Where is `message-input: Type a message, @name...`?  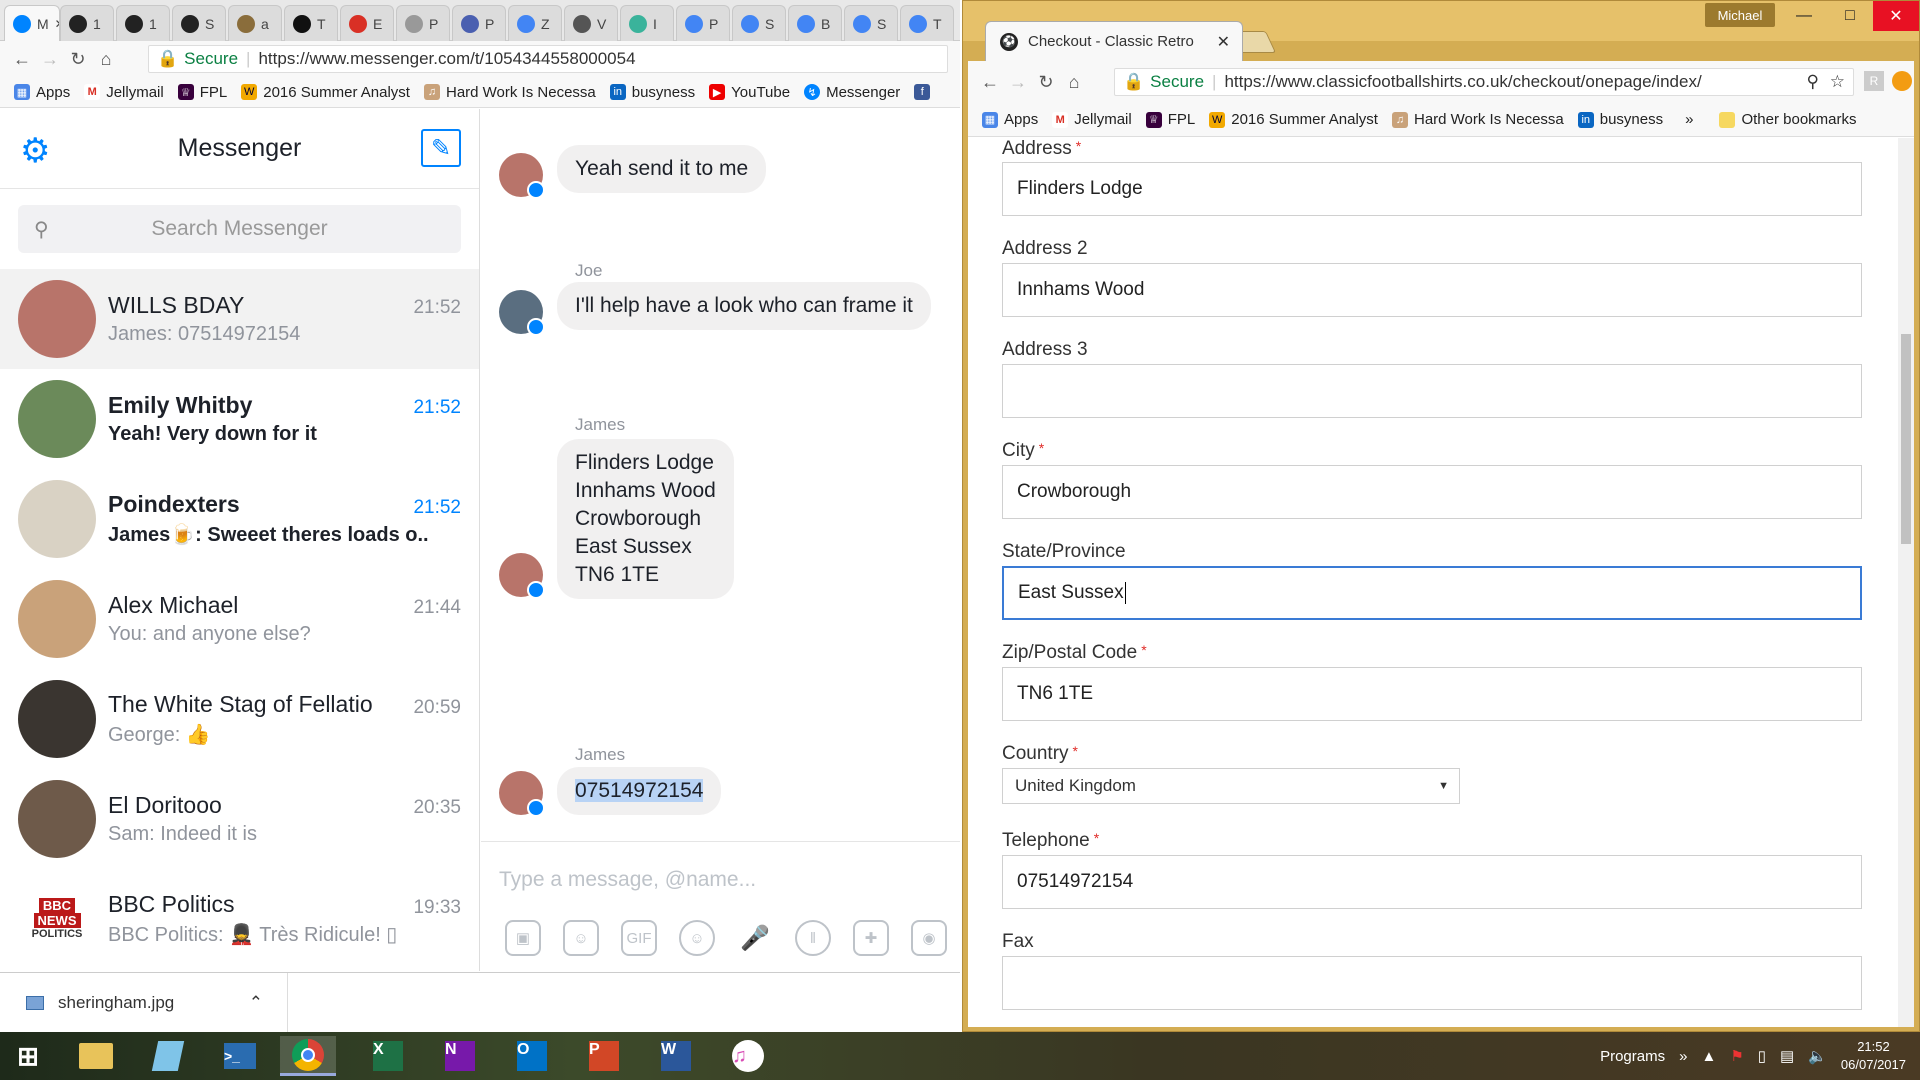 message-input: Type a message, @name... is located at coordinates (627, 880).